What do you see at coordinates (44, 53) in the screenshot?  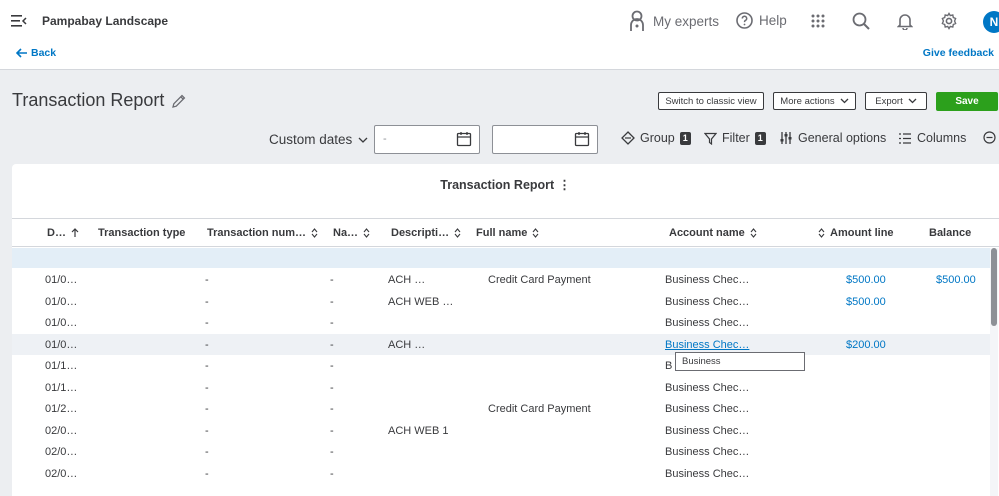 I see `back-label: Back` at bounding box center [44, 53].